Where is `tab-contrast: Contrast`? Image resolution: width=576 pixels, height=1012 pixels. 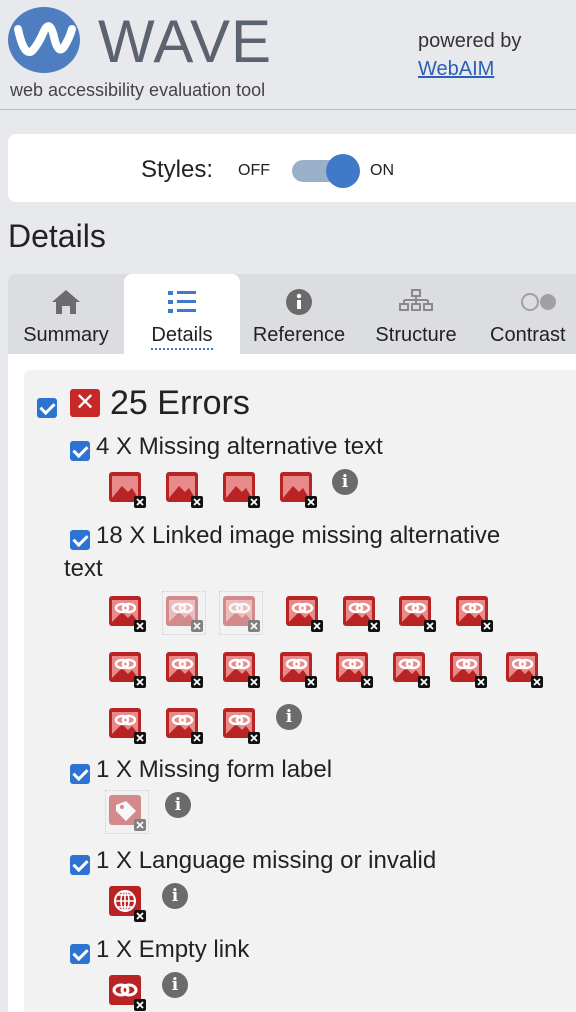 tab-contrast: Contrast is located at coordinates (525, 314).